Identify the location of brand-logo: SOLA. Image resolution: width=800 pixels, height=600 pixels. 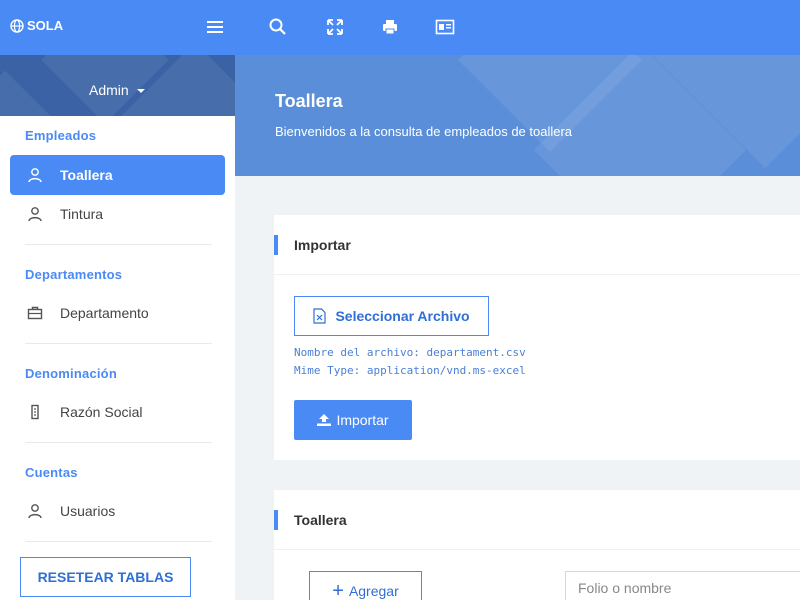
(36, 25).